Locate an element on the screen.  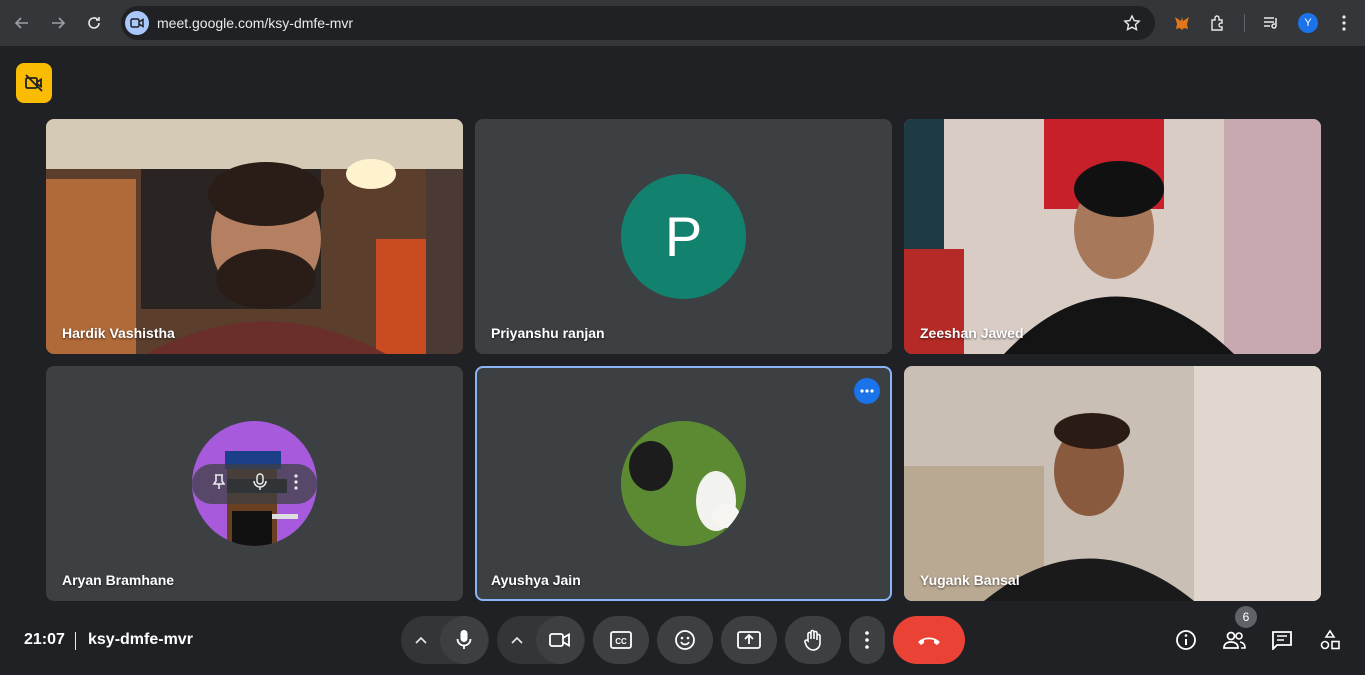
raise-hand-icon is located at coordinates (812, 640).